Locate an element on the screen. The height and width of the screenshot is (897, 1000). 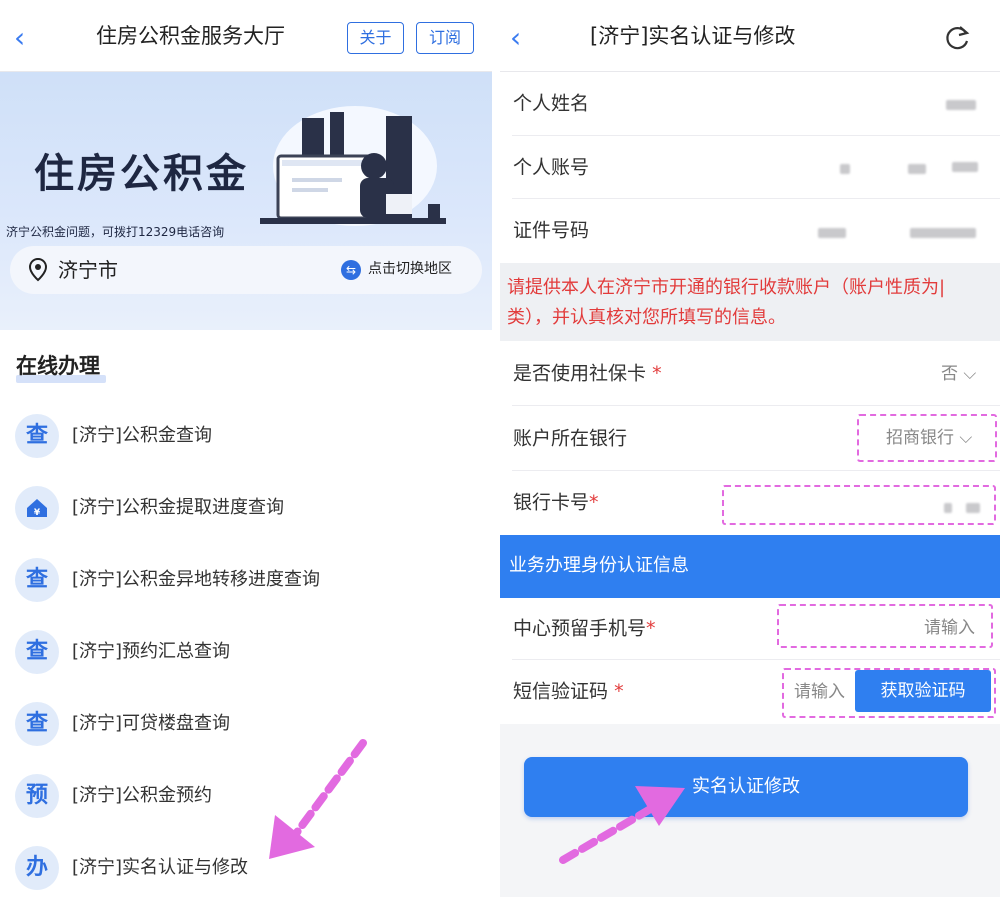
field-label: 证件号码 is located at coordinates (551, 230).